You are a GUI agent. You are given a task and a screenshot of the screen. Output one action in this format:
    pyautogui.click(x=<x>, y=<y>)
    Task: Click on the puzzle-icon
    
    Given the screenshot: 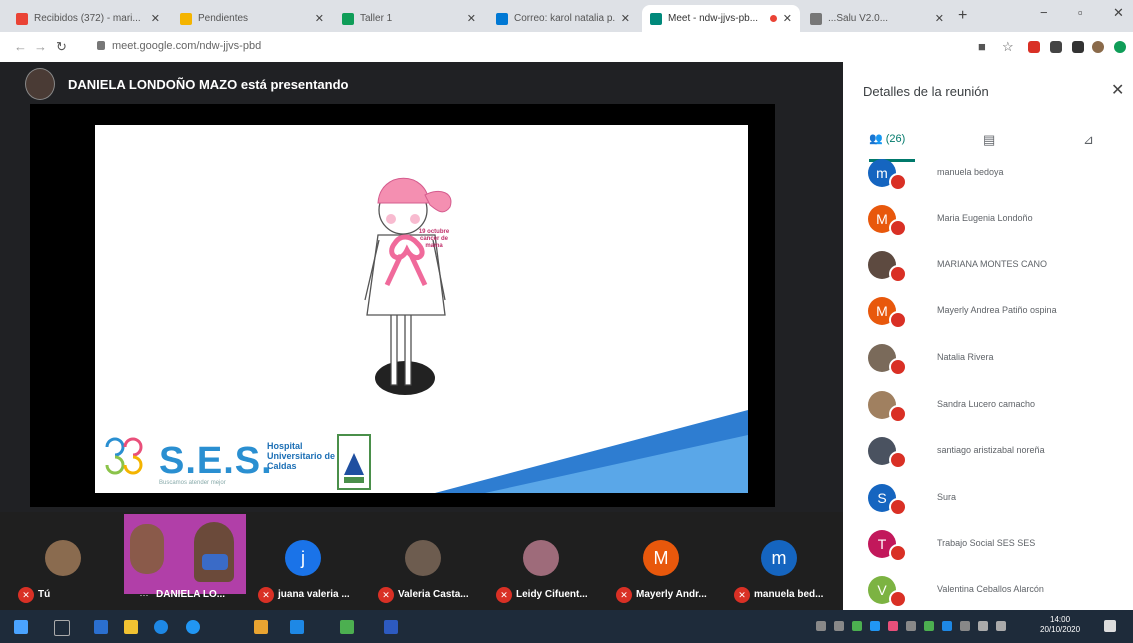 What is the action you would take?
    pyautogui.click(x=1078, y=47)
    